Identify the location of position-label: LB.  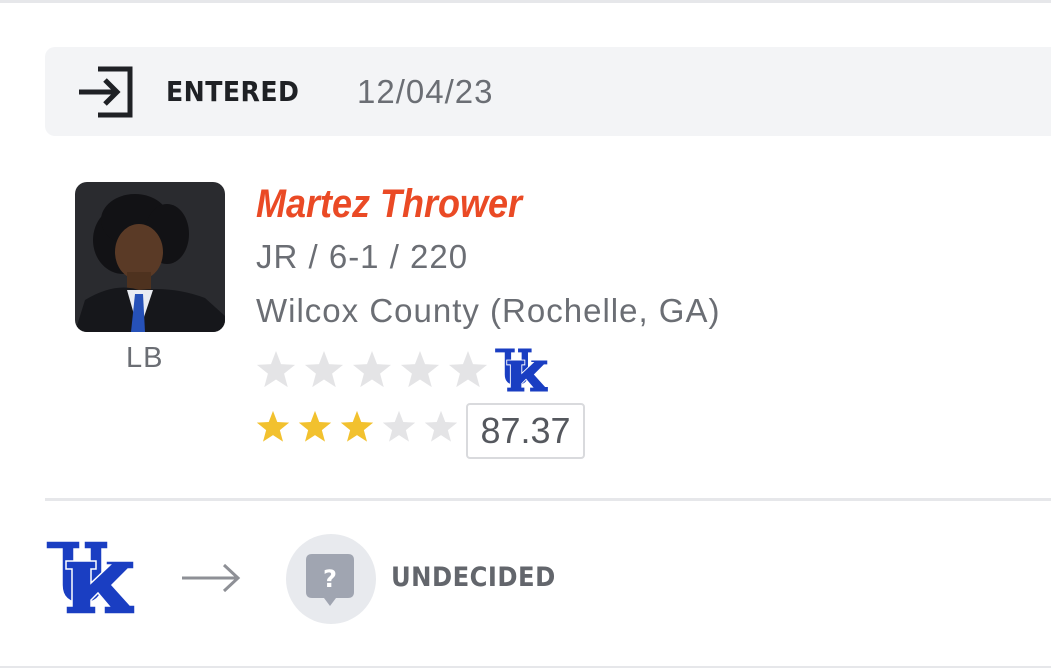
(145, 358).